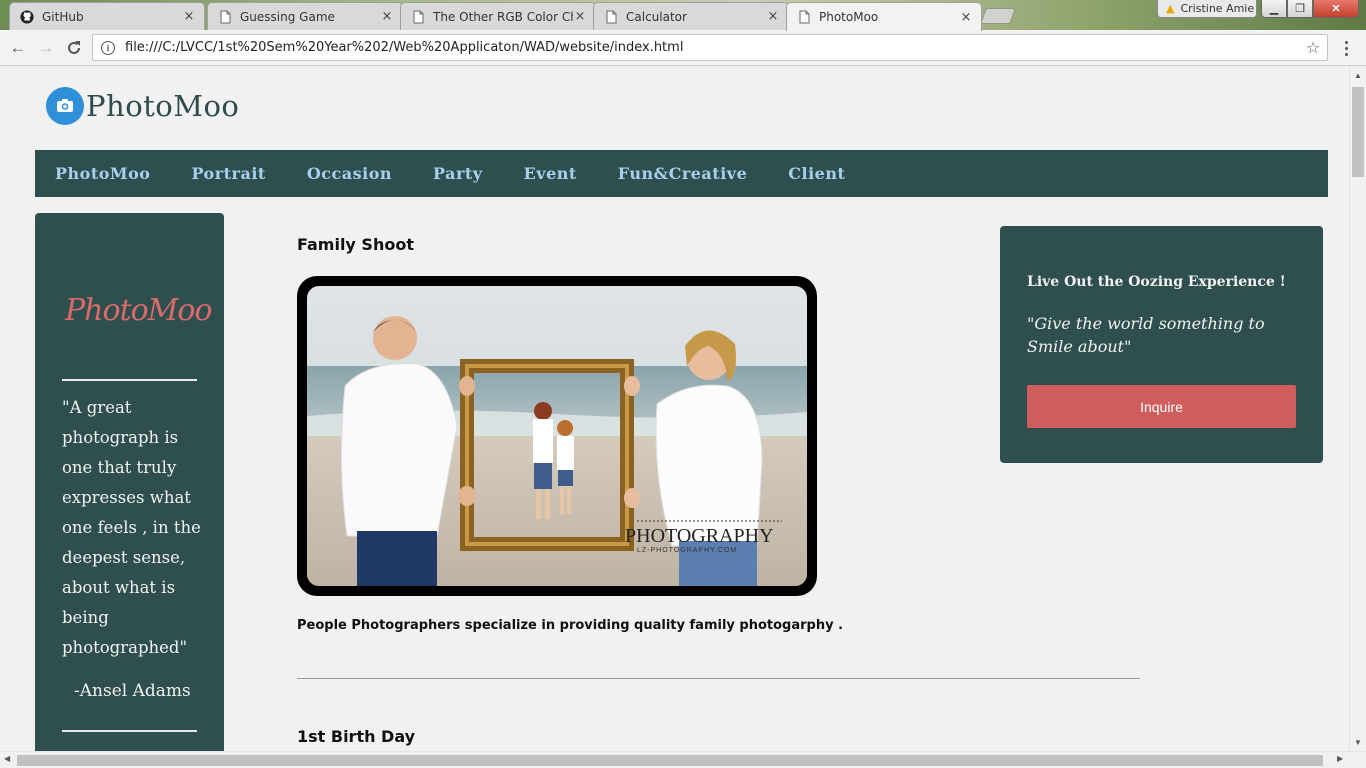  I want to click on tab-label: PhotoMoo, so click(849, 17).